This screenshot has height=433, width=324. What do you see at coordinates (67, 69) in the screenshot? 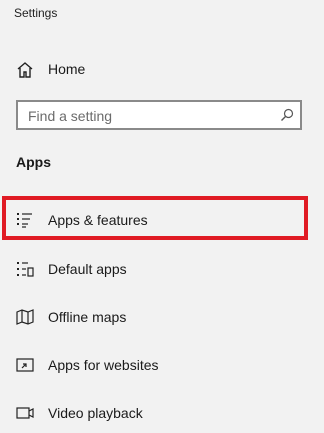
I see `home-label: Home` at bounding box center [67, 69].